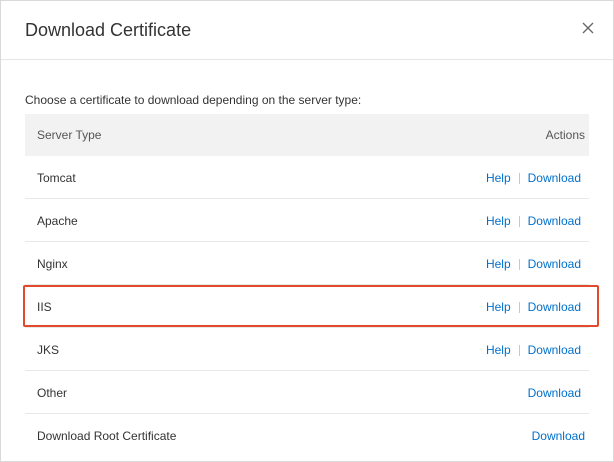  What do you see at coordinates (307, 306) in the screenshot?
I see `table-row-iis: IIS Help Download` at bounding box center [307, 306].